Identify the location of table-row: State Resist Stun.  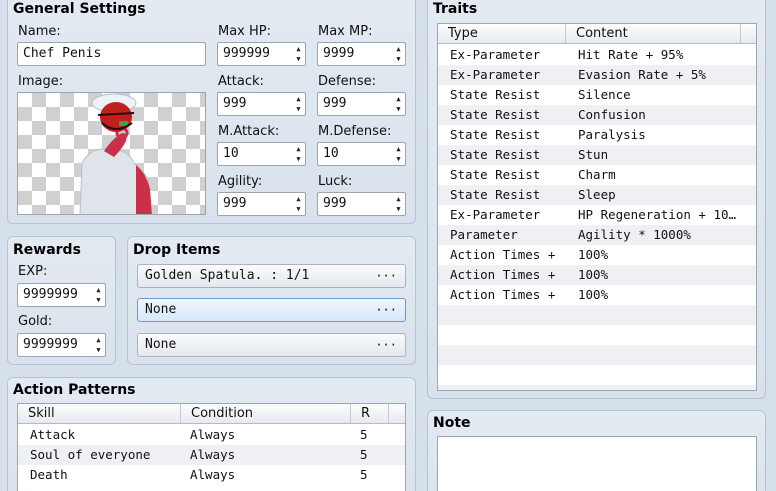
(597, 155).